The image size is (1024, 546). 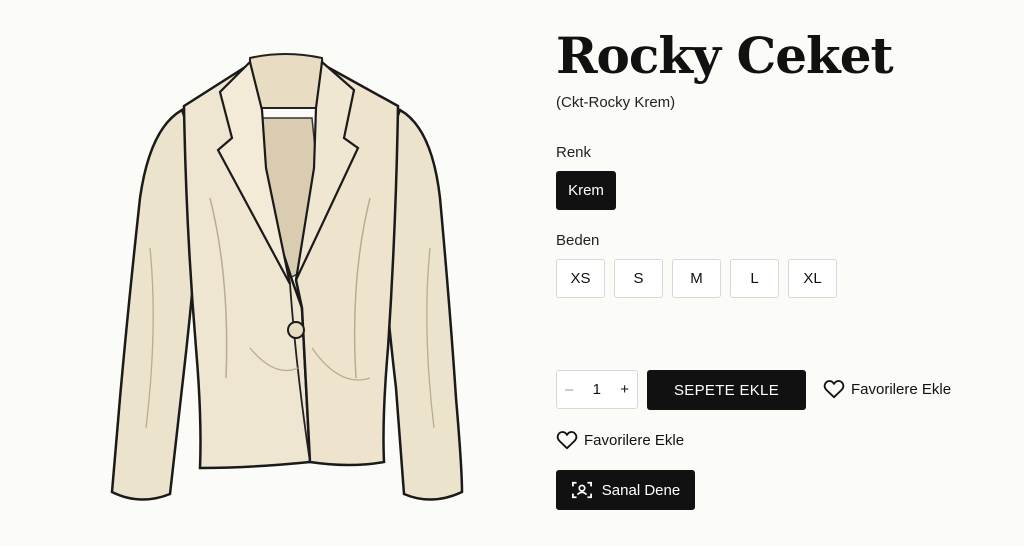 I want to click on virtual-try-on-label: Sanal Dene, so click(x=641, y=490).